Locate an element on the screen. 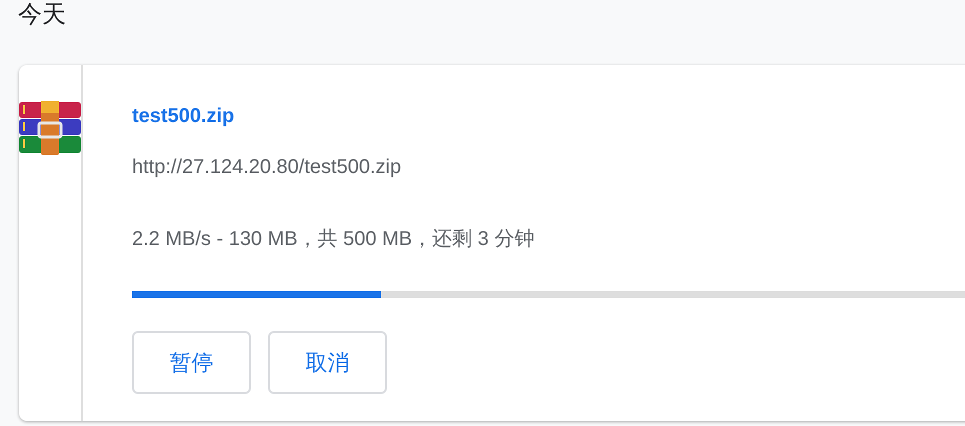 The width and height of the screenshot is (965, 426). source-url: http://27.124.20.80/test500.zip is located at coordinates (267, 167).